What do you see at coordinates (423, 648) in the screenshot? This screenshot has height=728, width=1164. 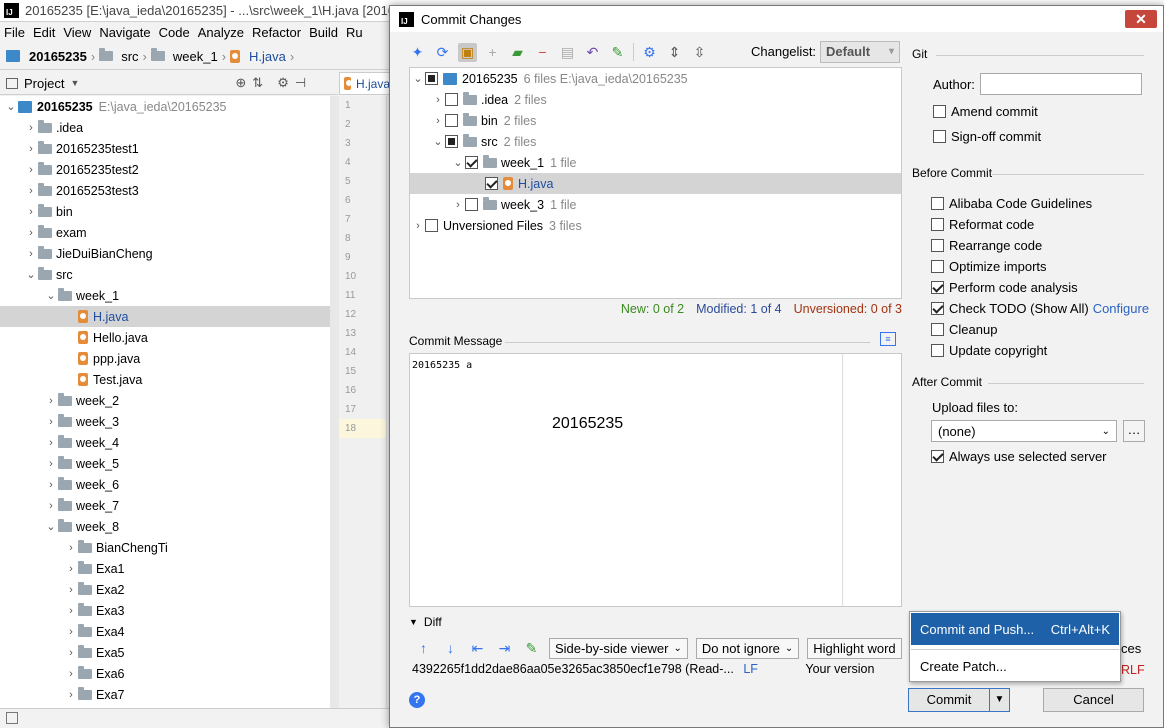 I see `arrow-up-icon: ↑` at bounding box center [423, 648].